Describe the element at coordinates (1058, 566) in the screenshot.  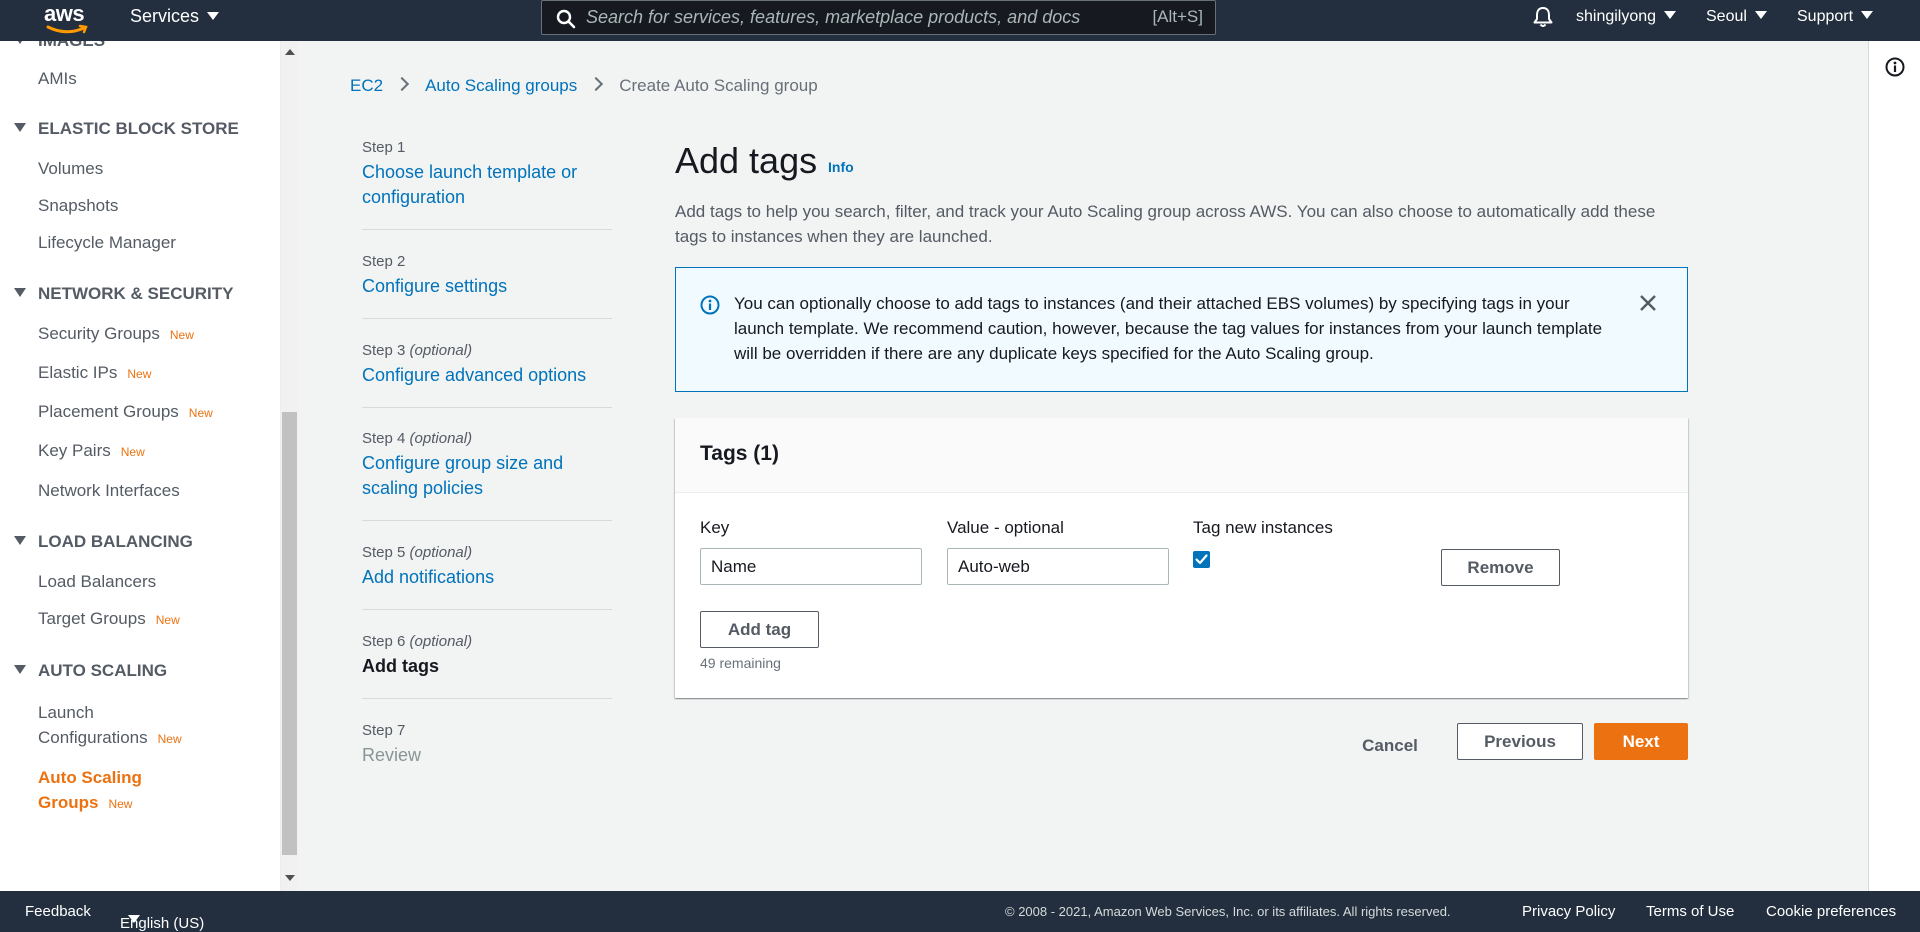
I see `tag-value-input` at that location.